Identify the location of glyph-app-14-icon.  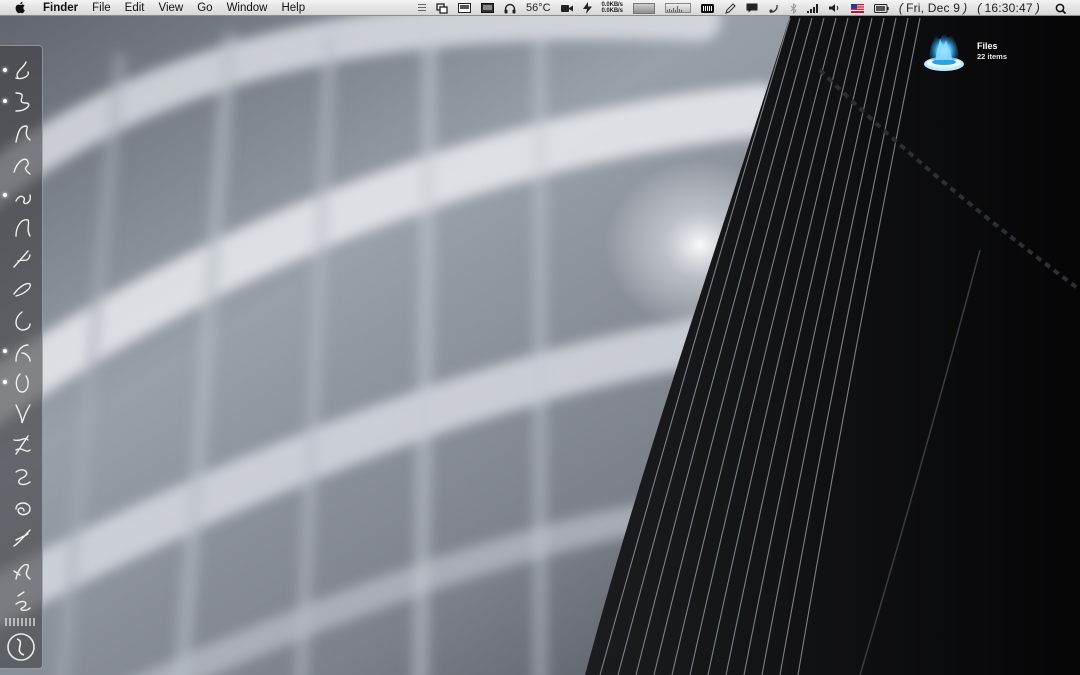
(22, 476).